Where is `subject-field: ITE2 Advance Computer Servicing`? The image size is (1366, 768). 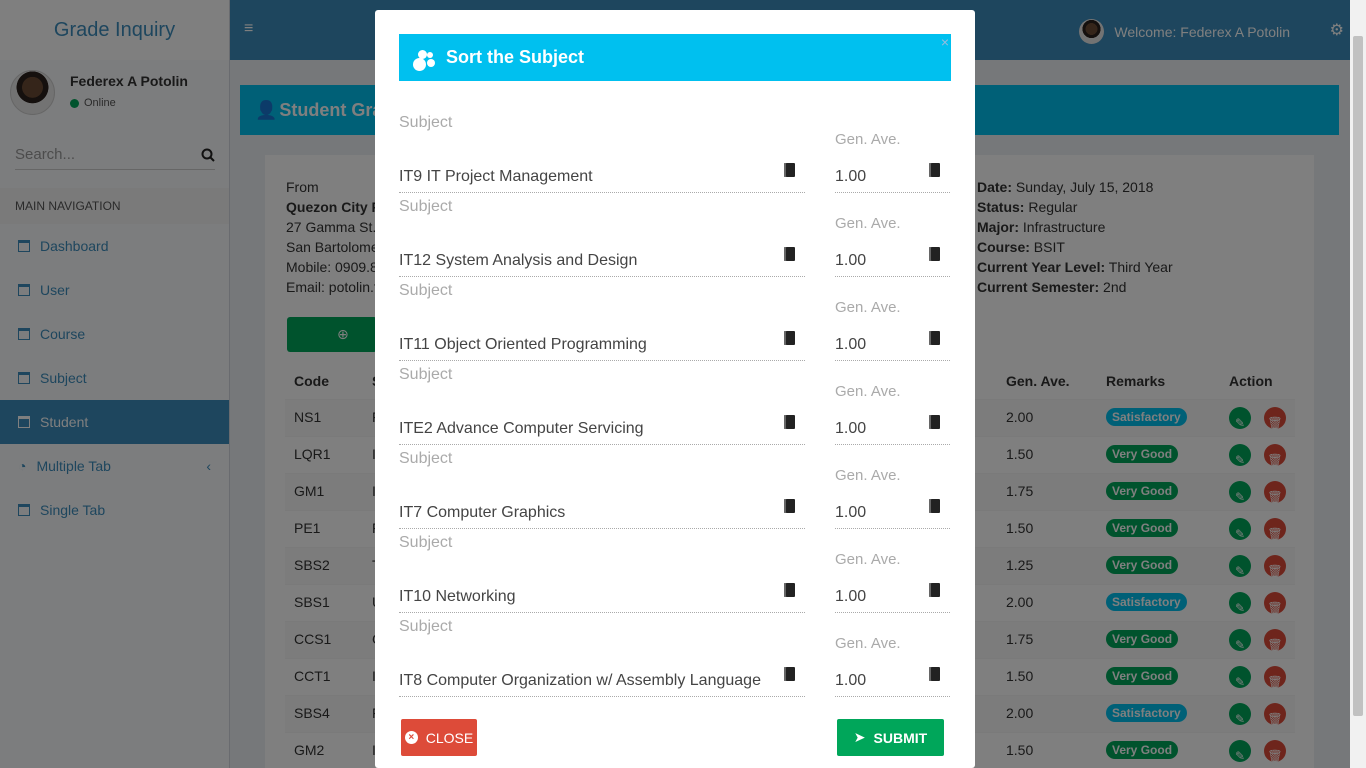 subject-field: ITE2 Advance Computer Servicing is located at coordinates (602, 425).